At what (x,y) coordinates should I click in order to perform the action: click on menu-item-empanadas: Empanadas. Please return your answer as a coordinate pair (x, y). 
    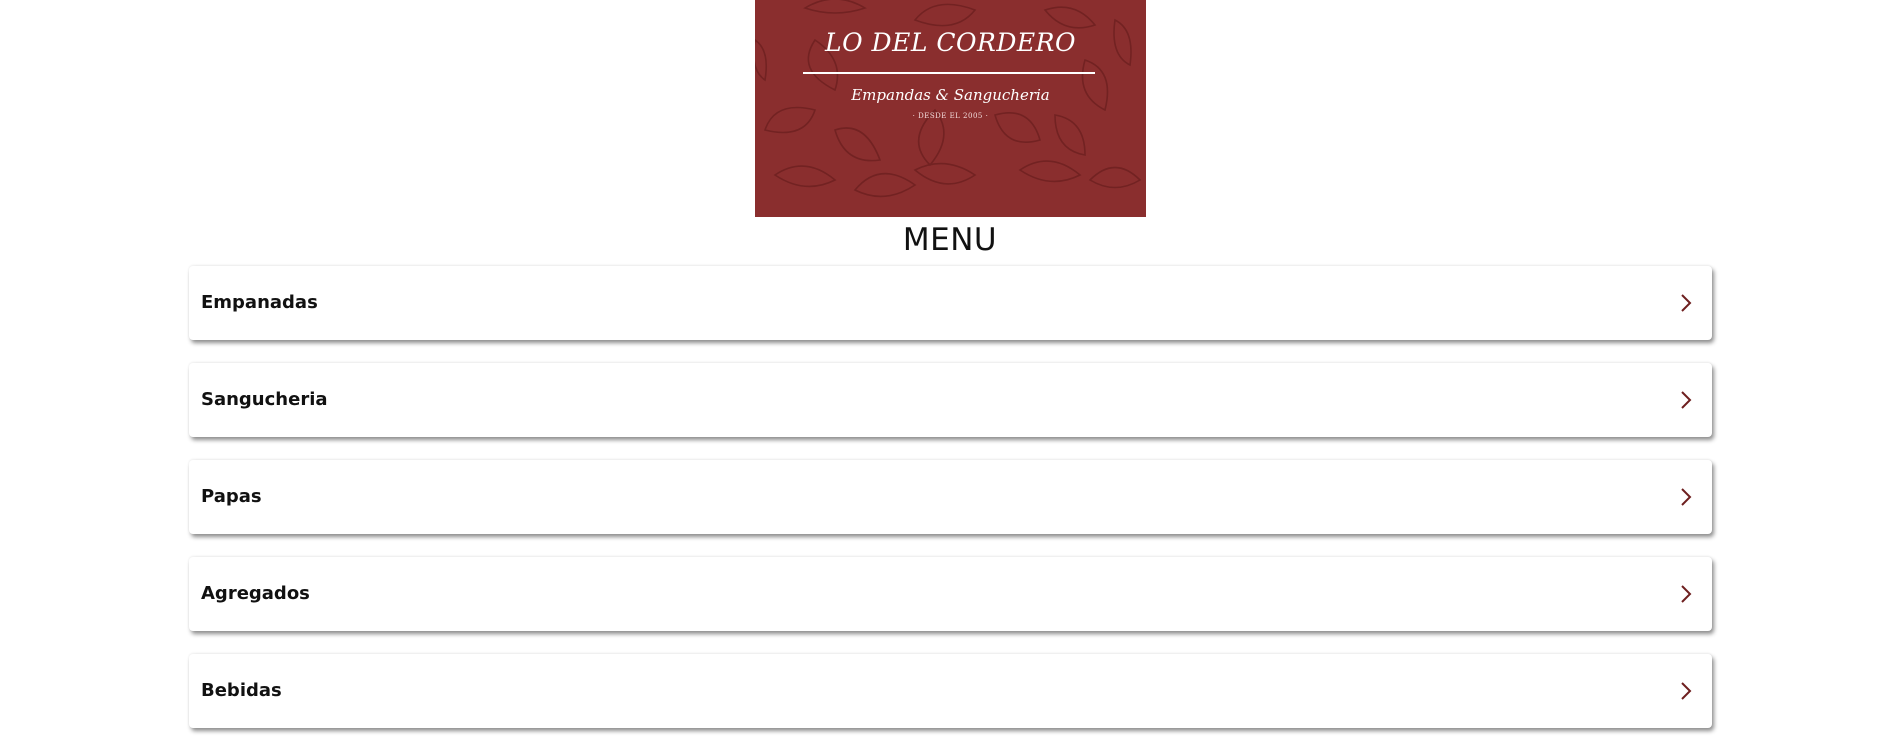
    Looking at the image, I should click on (950, 303).